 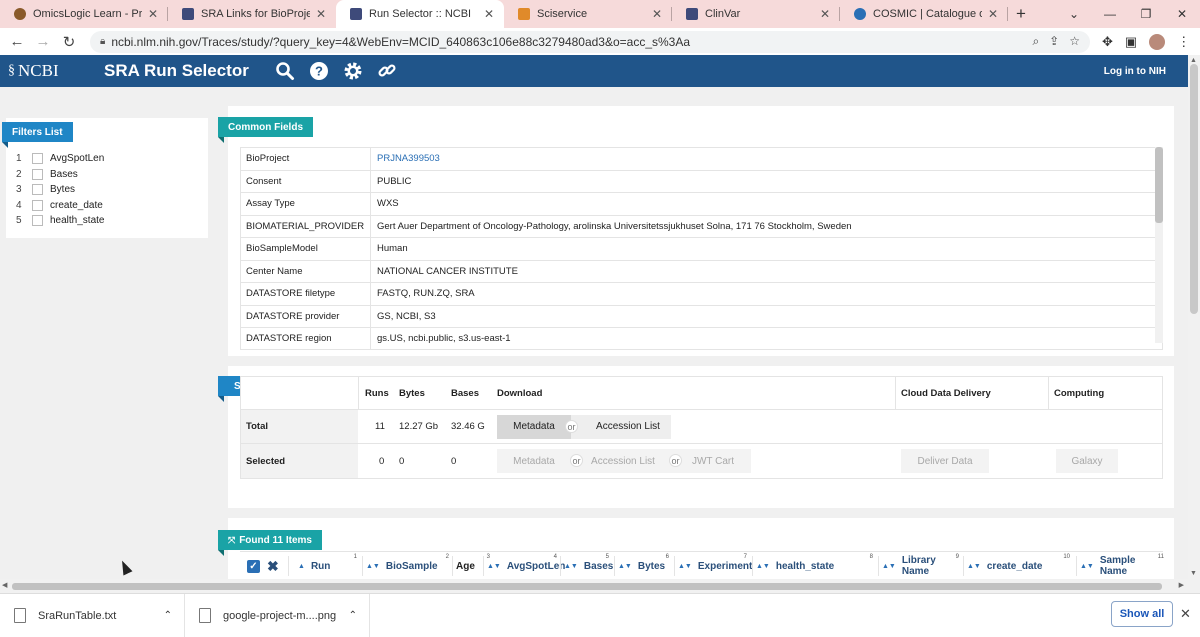 I want to click on page-vertical-scrollbar: ▲ ▼, so click(x=1194, y=324).